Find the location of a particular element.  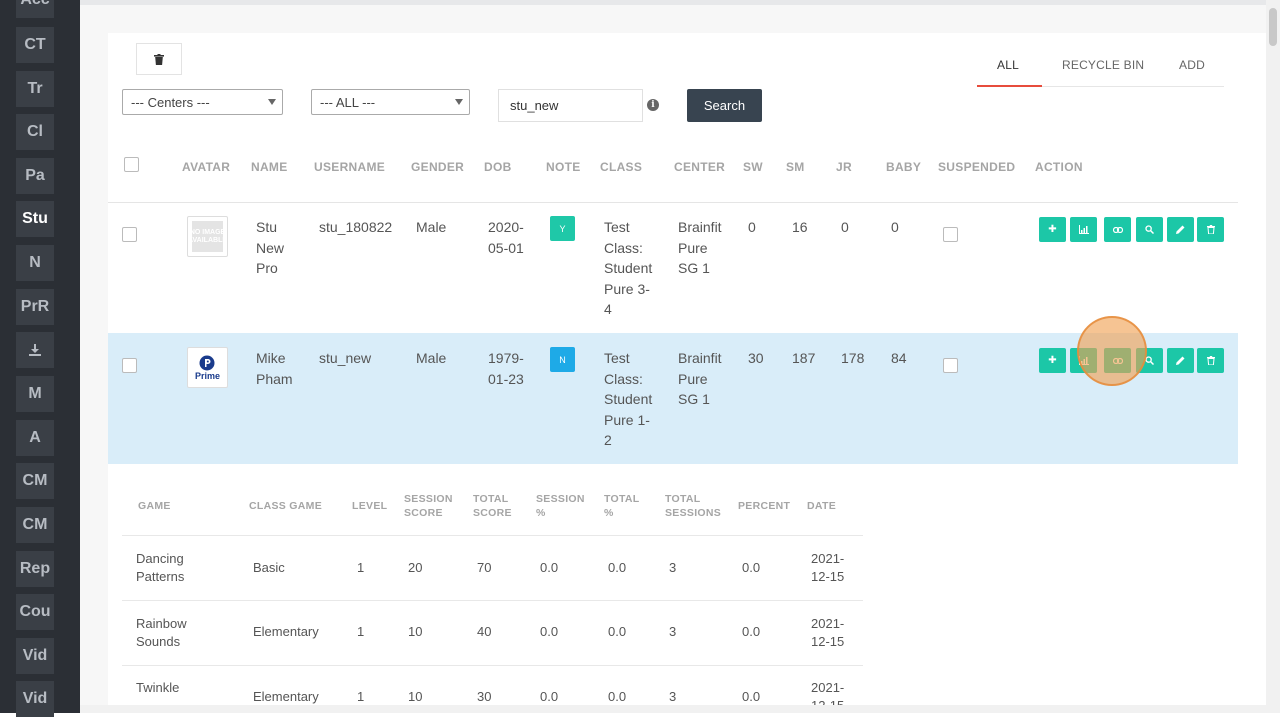

download-icon is located at coordinates (35, 350).